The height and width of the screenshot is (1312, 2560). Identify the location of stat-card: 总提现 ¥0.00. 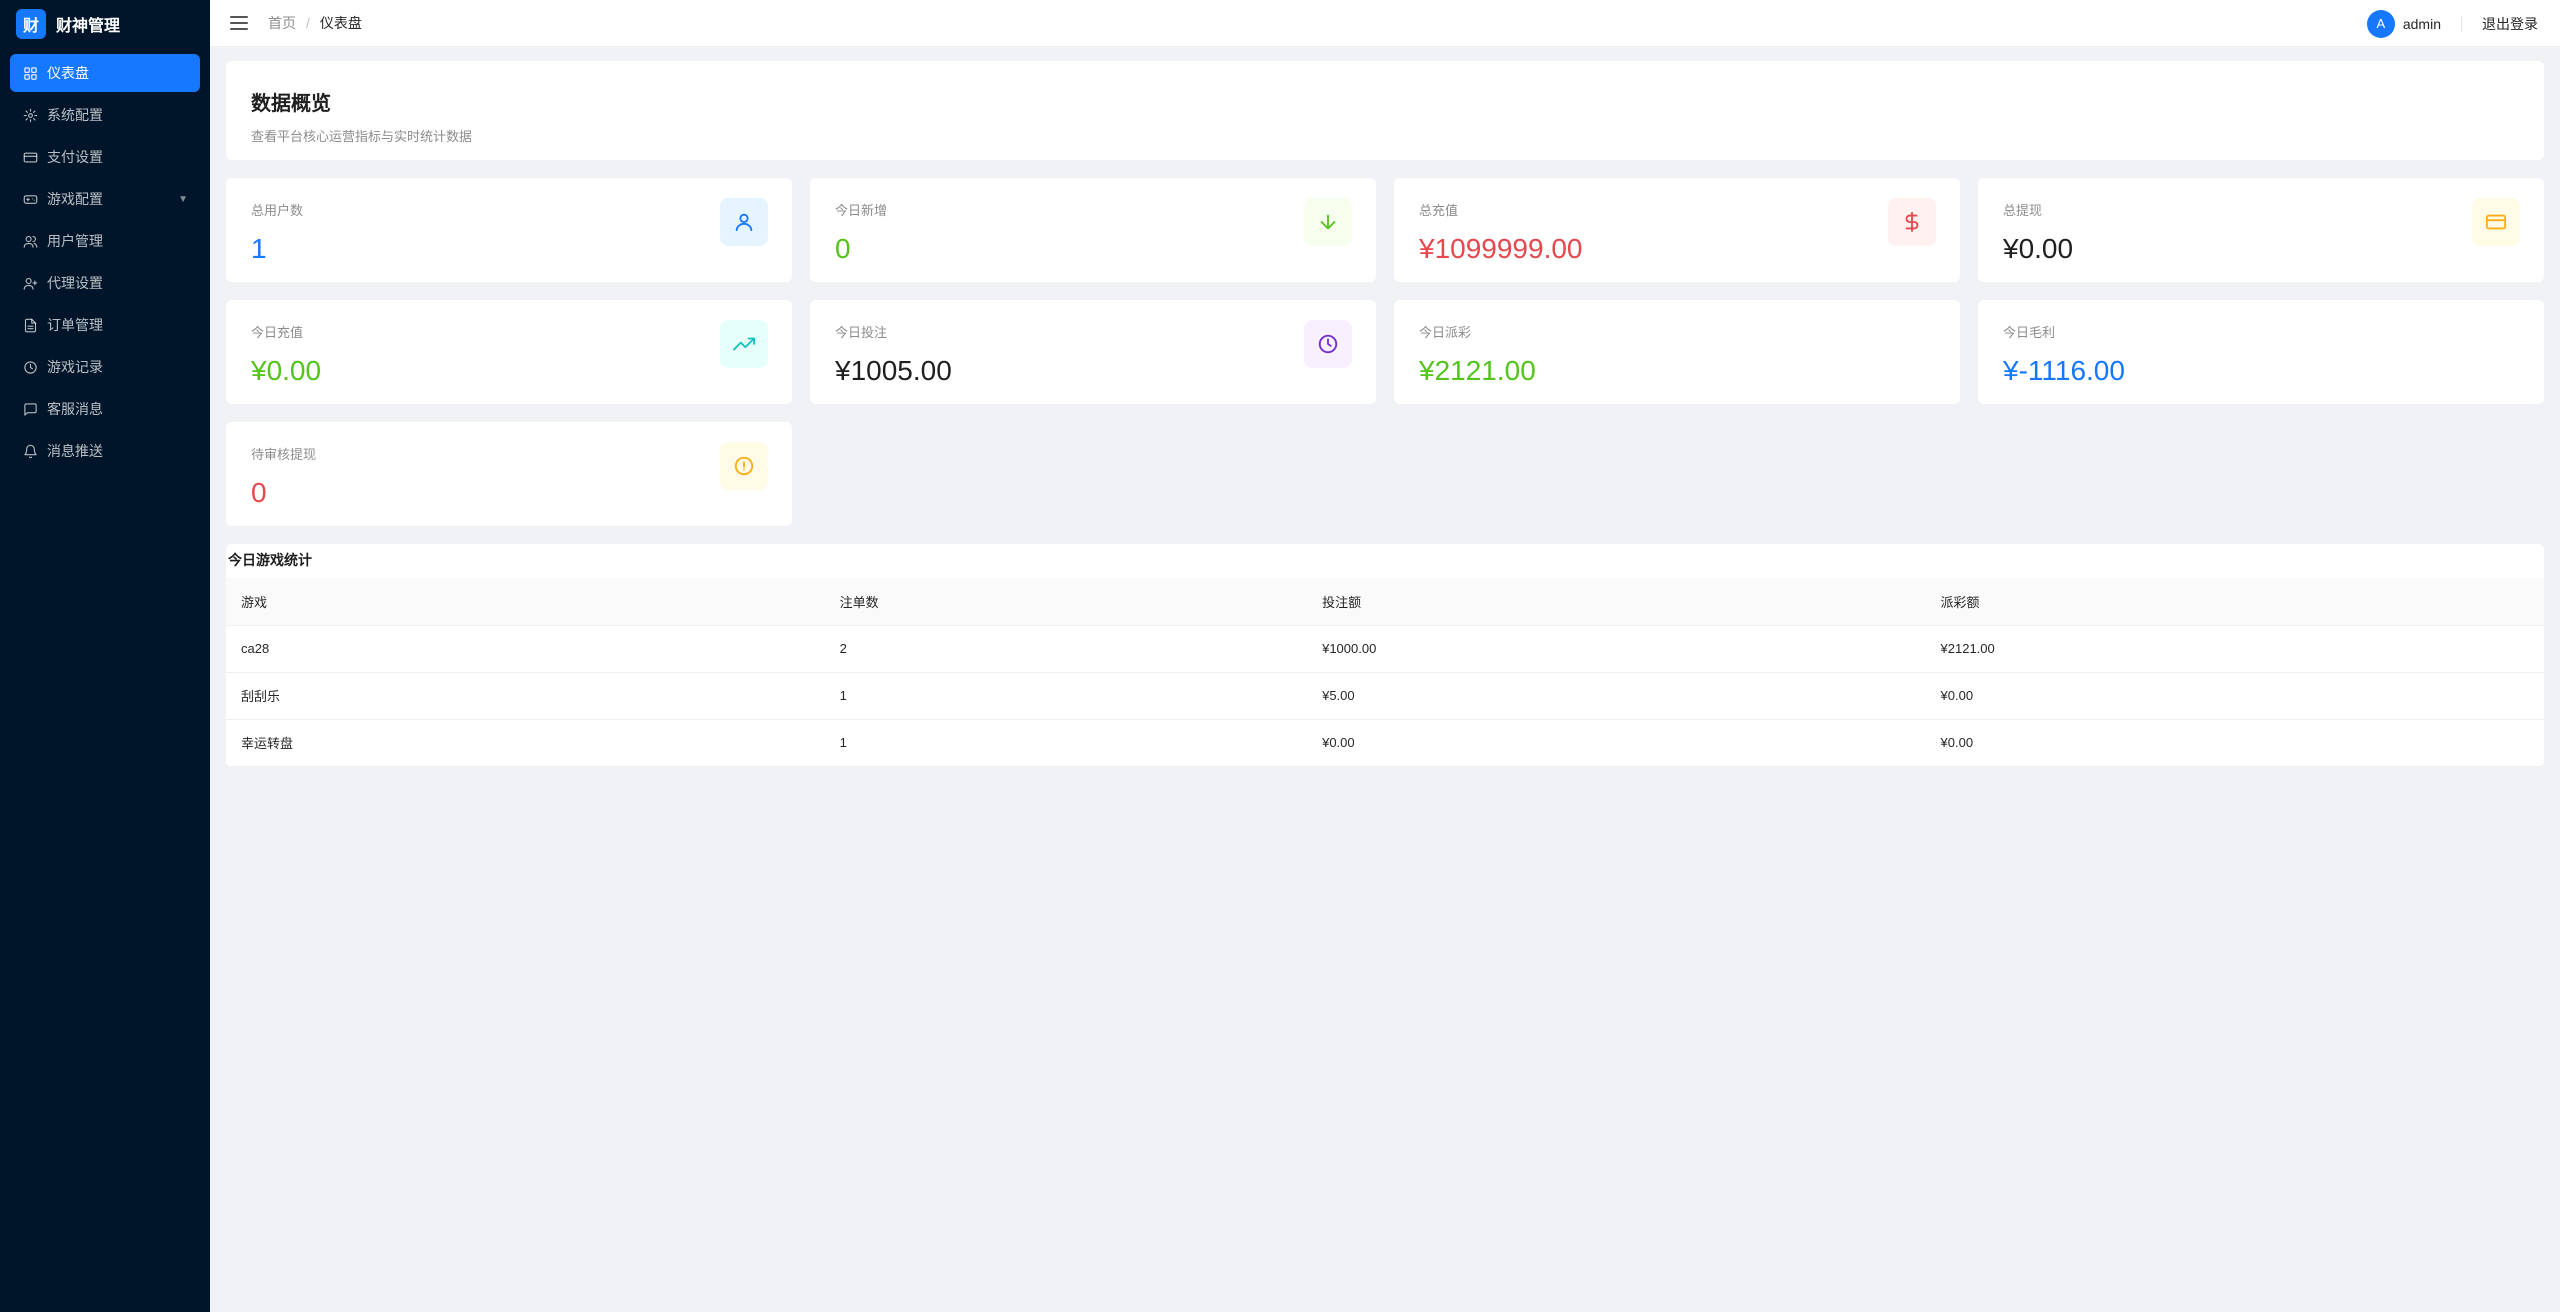
(2261, 230).